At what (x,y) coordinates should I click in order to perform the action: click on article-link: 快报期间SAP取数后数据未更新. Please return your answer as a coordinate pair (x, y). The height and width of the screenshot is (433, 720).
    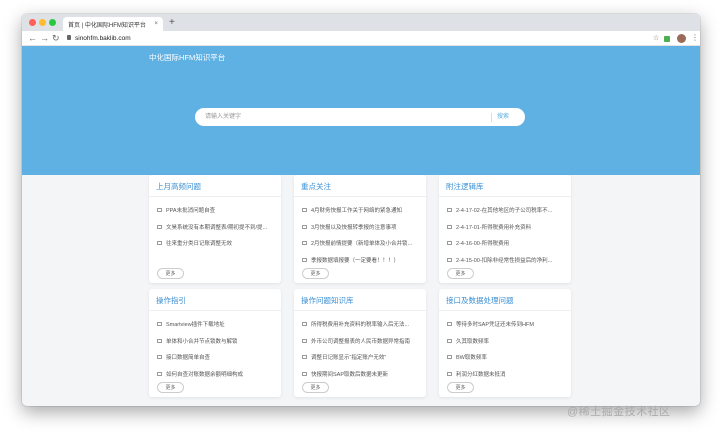
    Looking at the image, I should click on (349, 374).